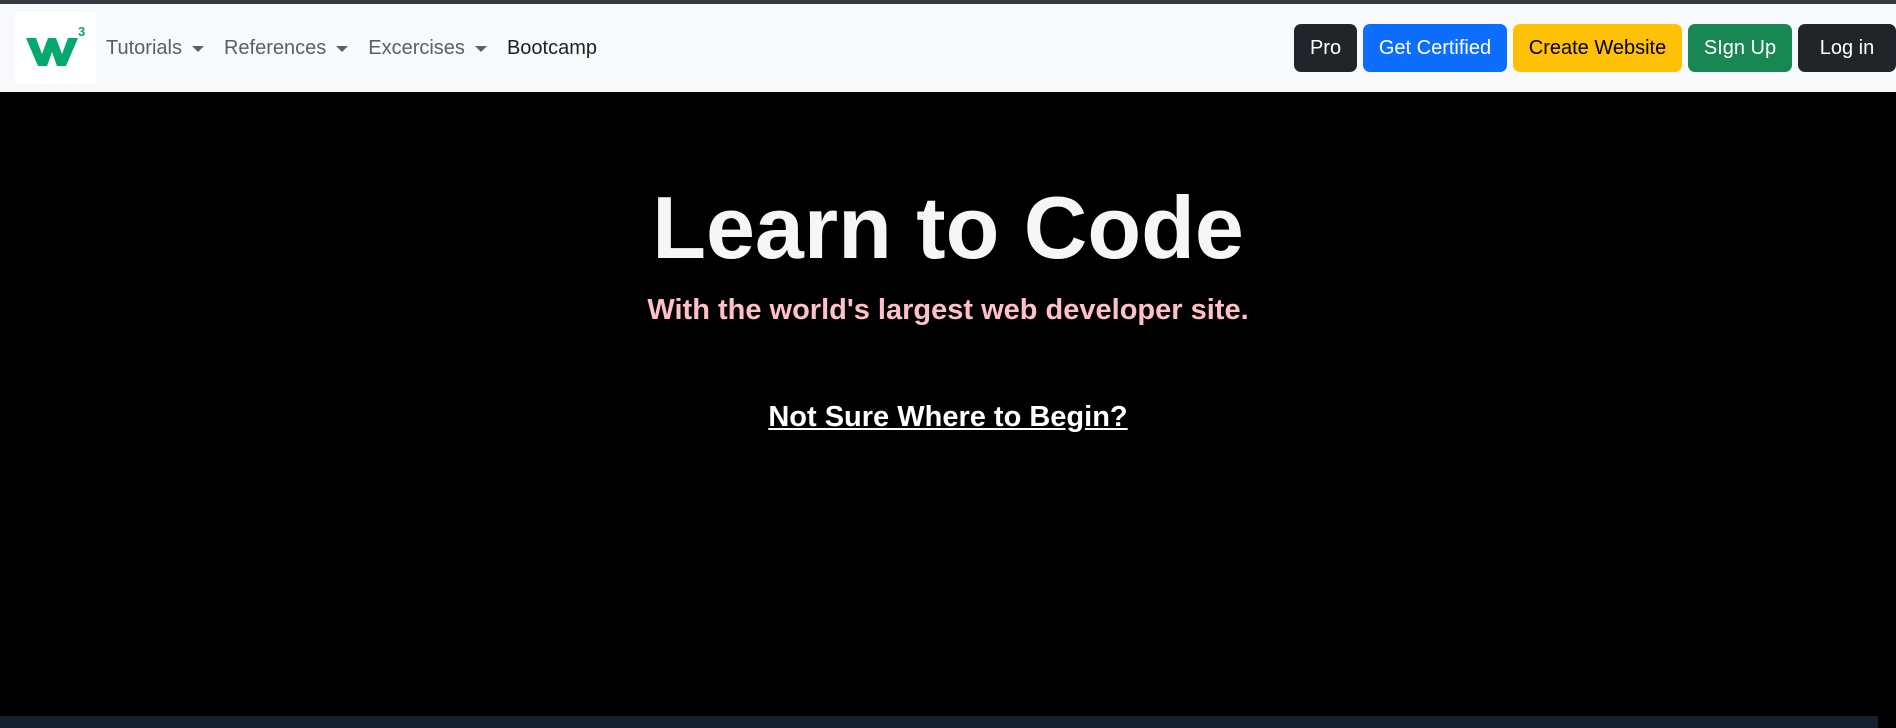  I want to click on nav-item-references: References, so click(286, 48).